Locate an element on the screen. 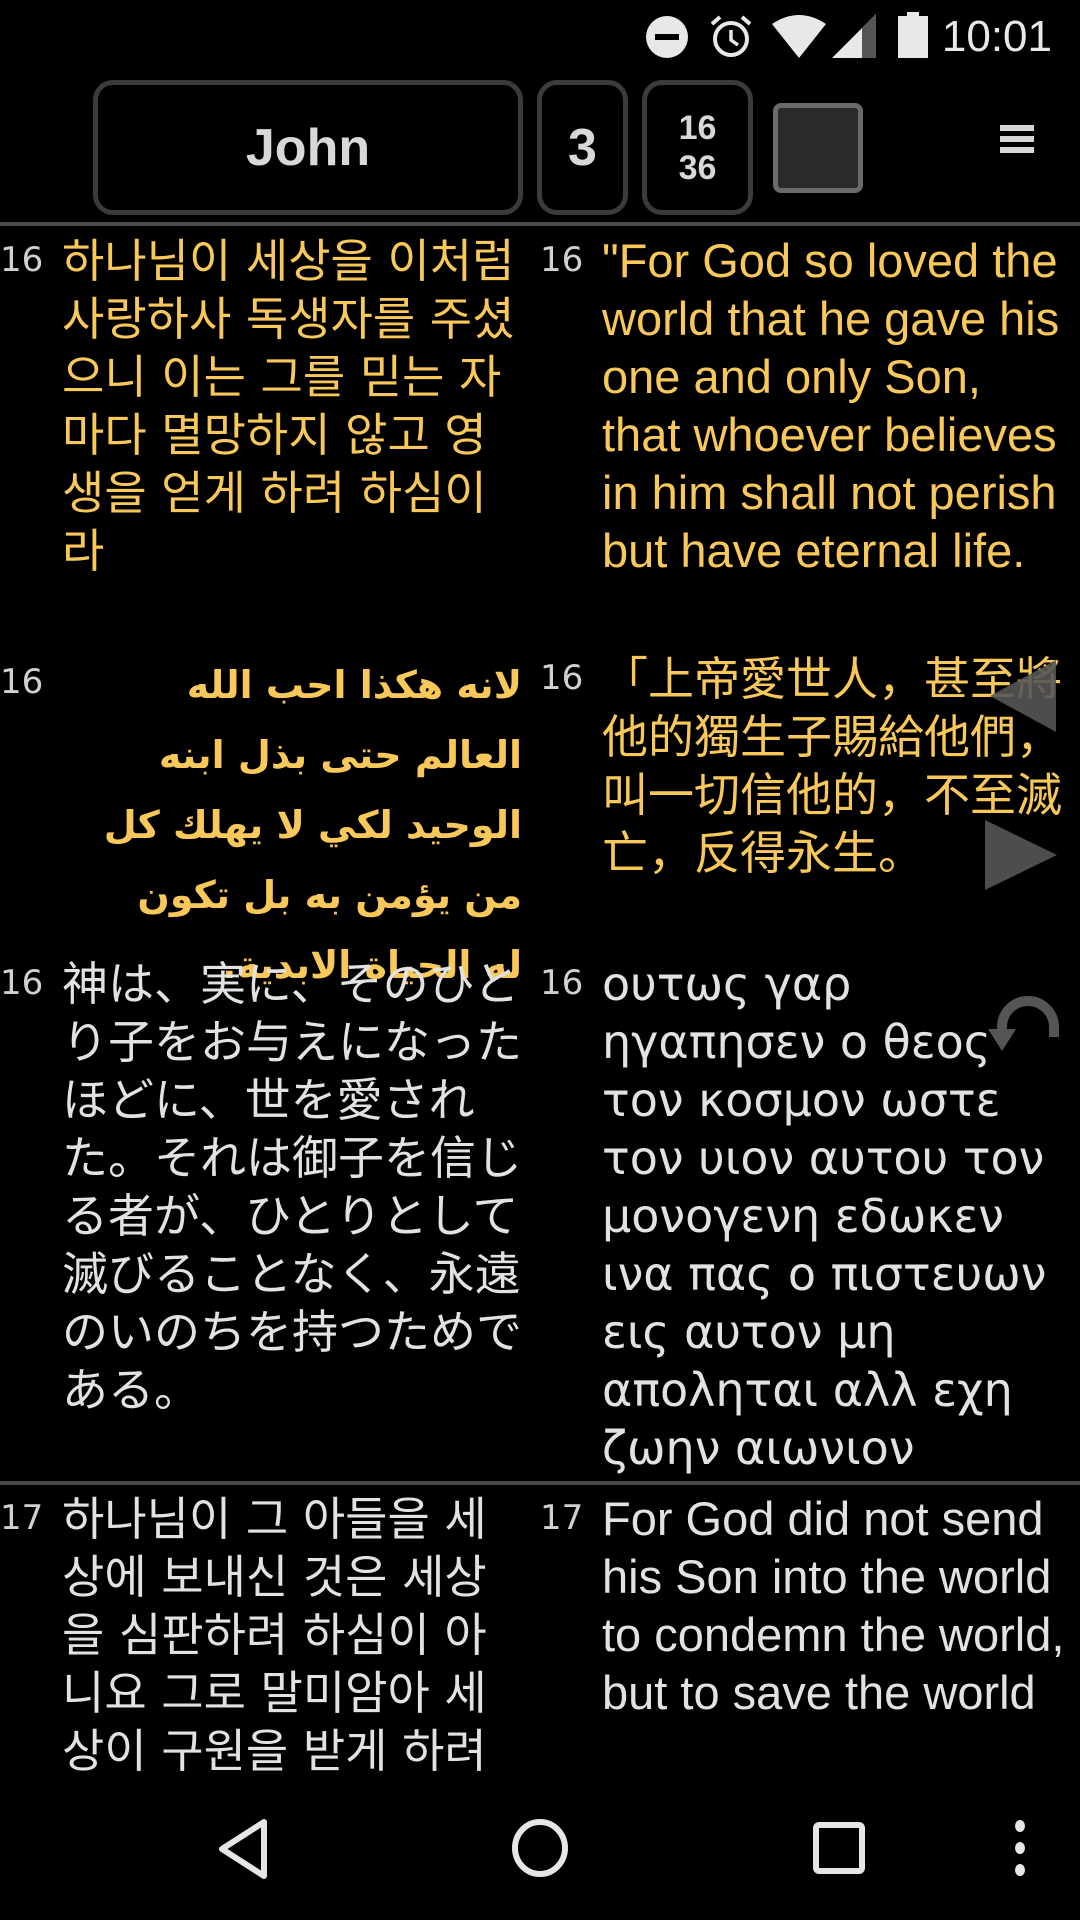 The image size is (1080, 1920). cell-signal-icon is located at coordinates (854, 36).